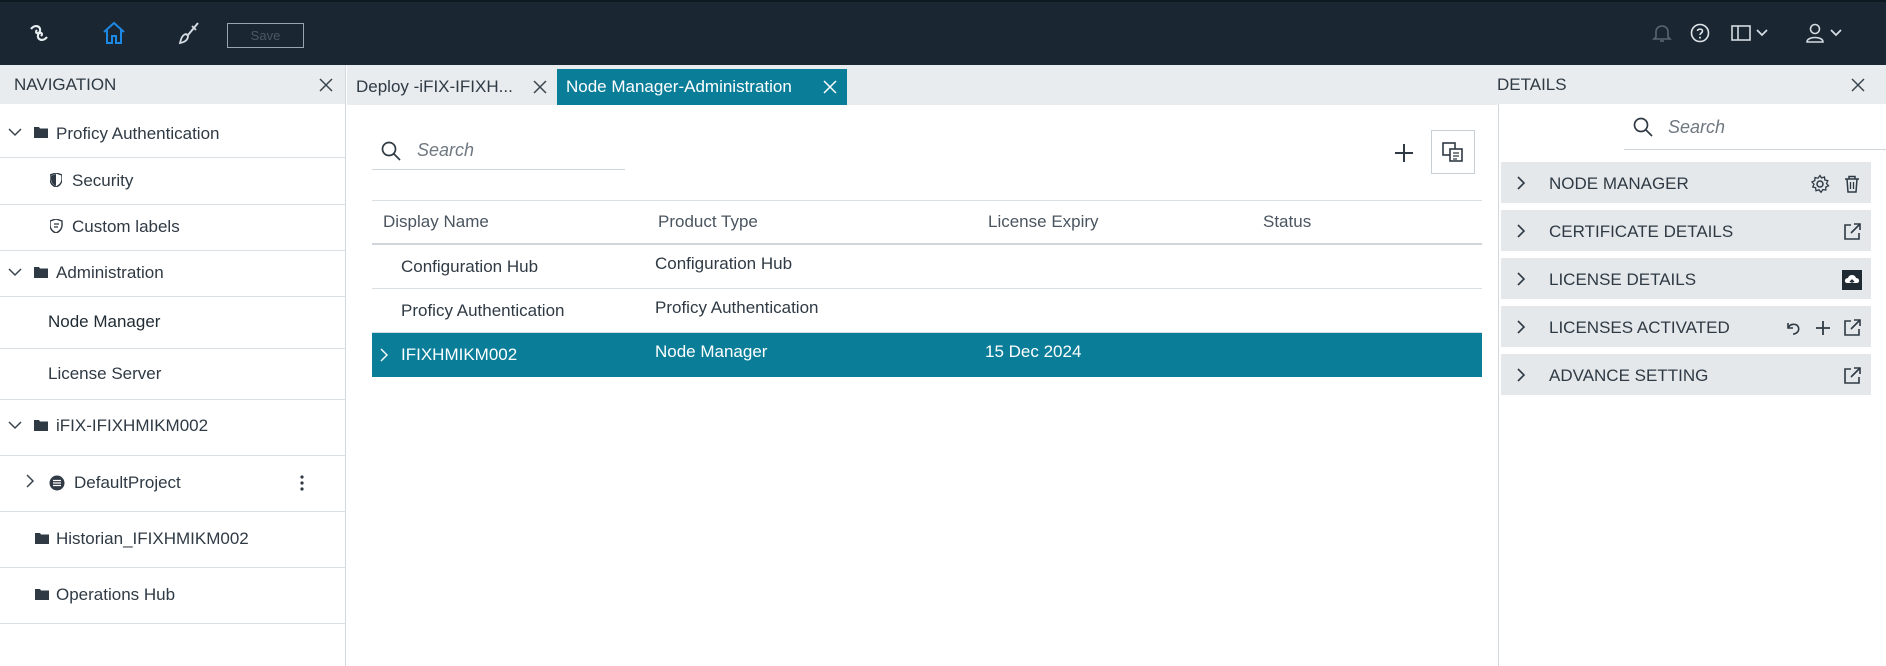 The height and width of the screenshot is (666, 1886). I want to click on details-search-input, so click(1766, 127).